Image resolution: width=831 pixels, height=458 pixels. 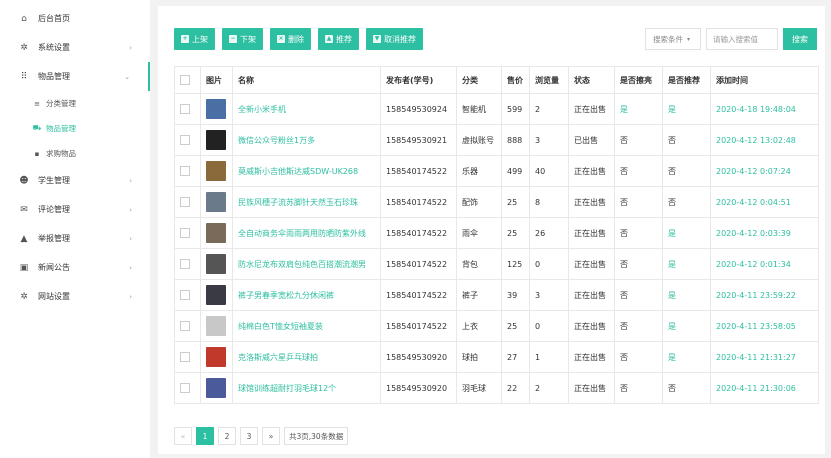 I want to click on category-cell: 裤子, so click(x=479, y=295).